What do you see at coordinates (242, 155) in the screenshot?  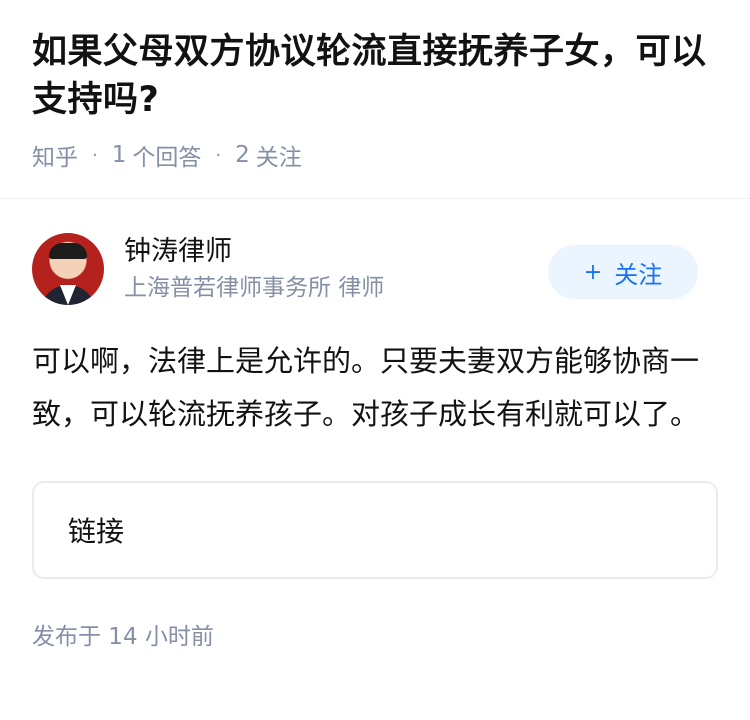 I see `followers-count: 2` at bounding box center [242, 155].